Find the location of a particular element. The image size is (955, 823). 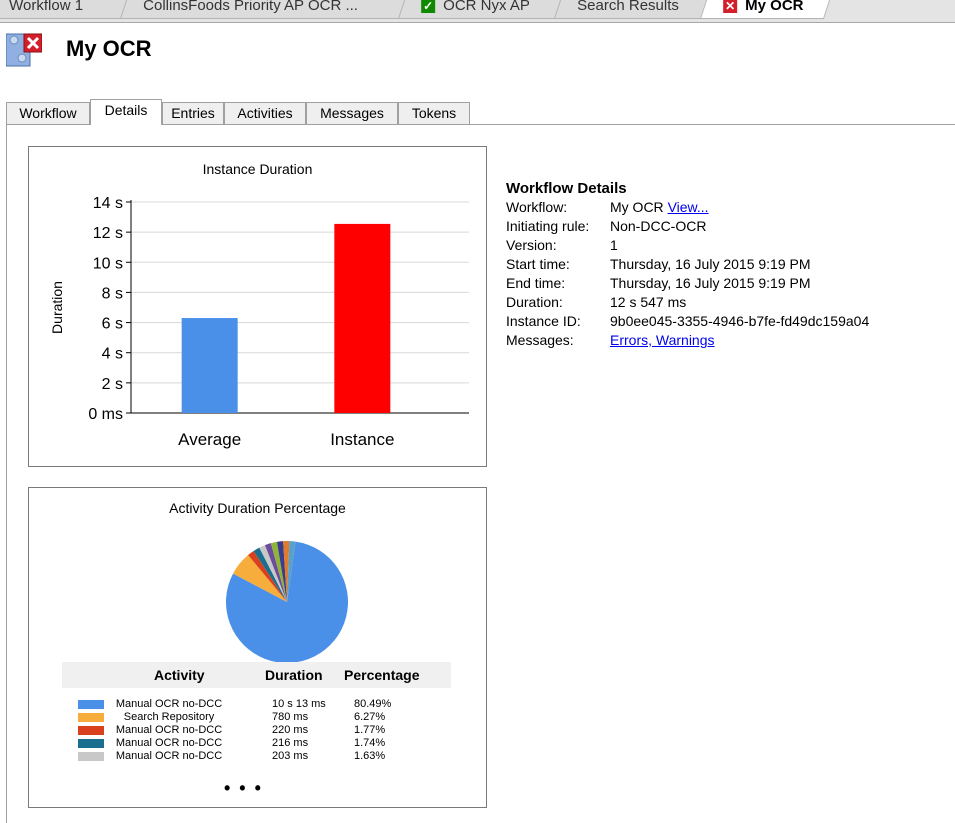

doc-tab-ocr-nyx-ap: ✓ OCR Nyx AP is located at coordinates (482, 9).